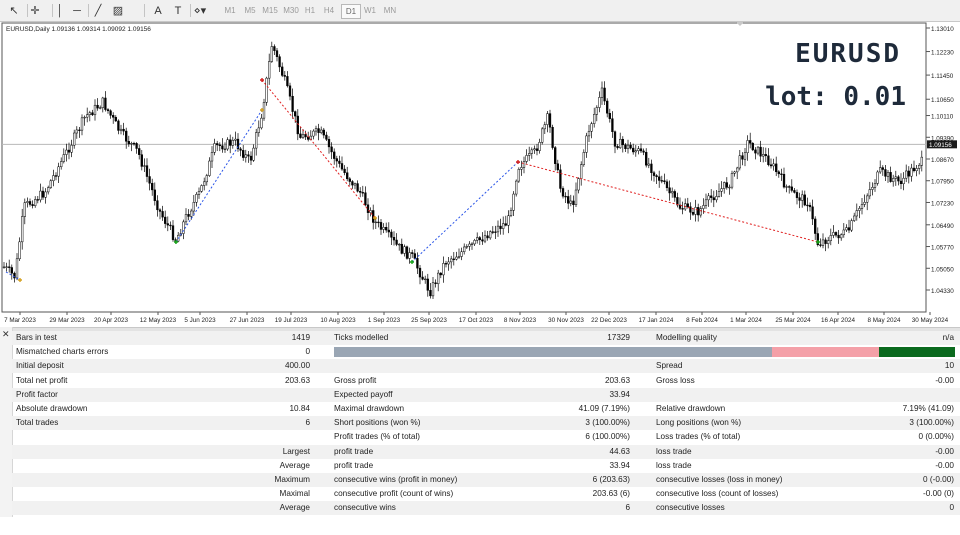 The width and height of the screenshot is (960, 535). What do you see at coordinates (620, 394) in the screenshot?
I see `report-value: 33.94` at bounding box center [620, 394].